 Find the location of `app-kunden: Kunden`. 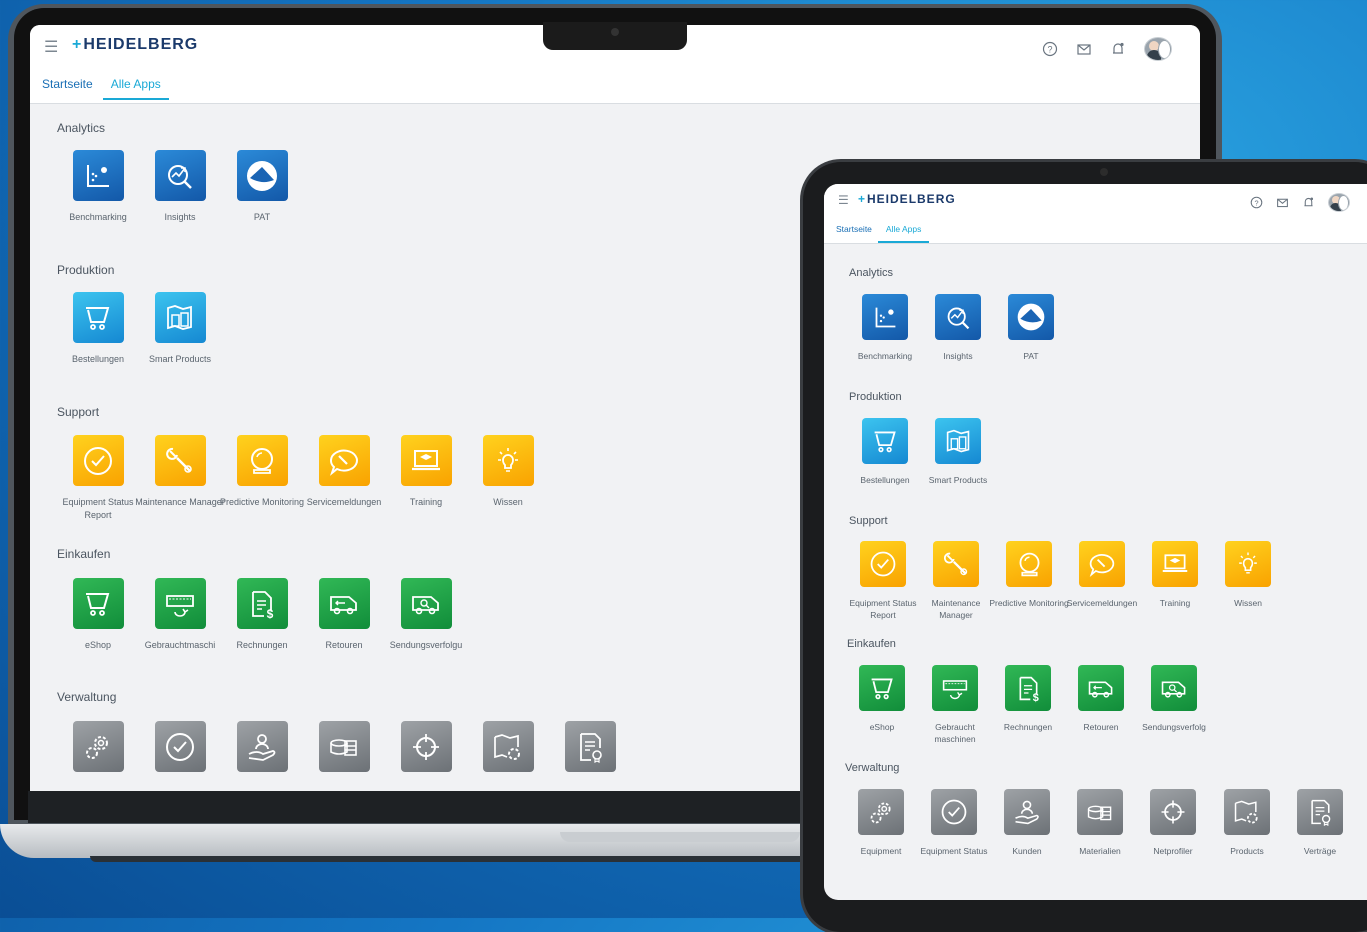

app-kunden: Kunden is located at coordinates (1027, 823).